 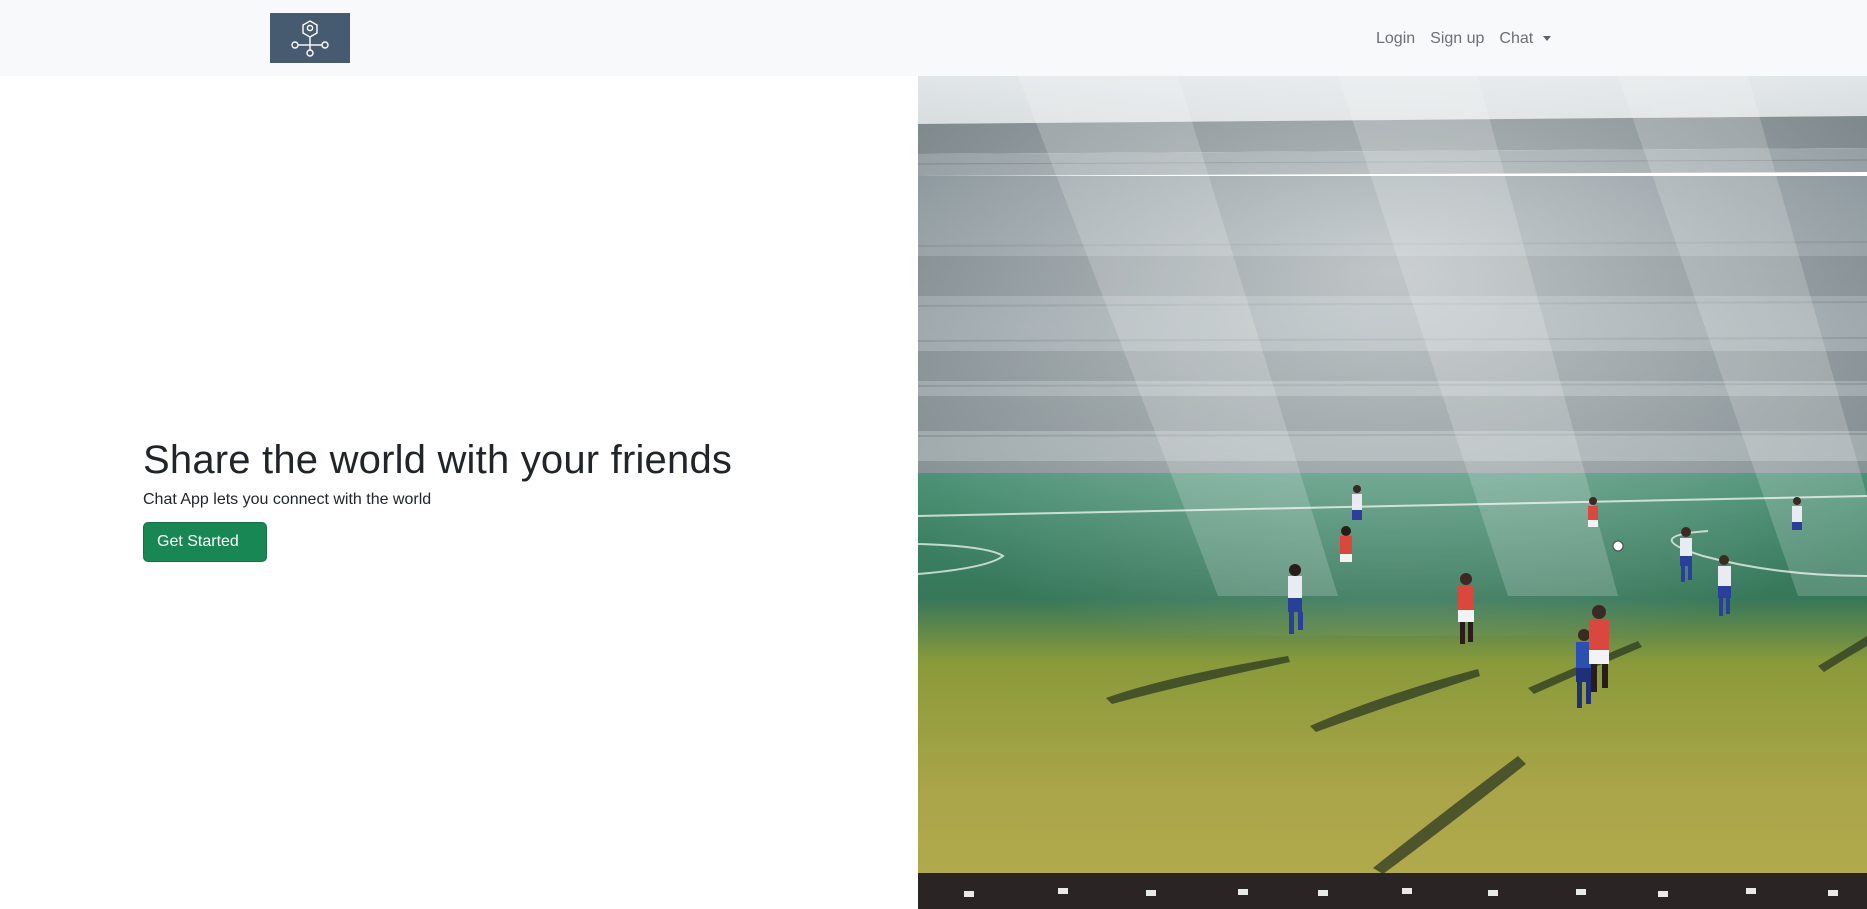 I want to click on brand-logo, so click(x=310, y=38).